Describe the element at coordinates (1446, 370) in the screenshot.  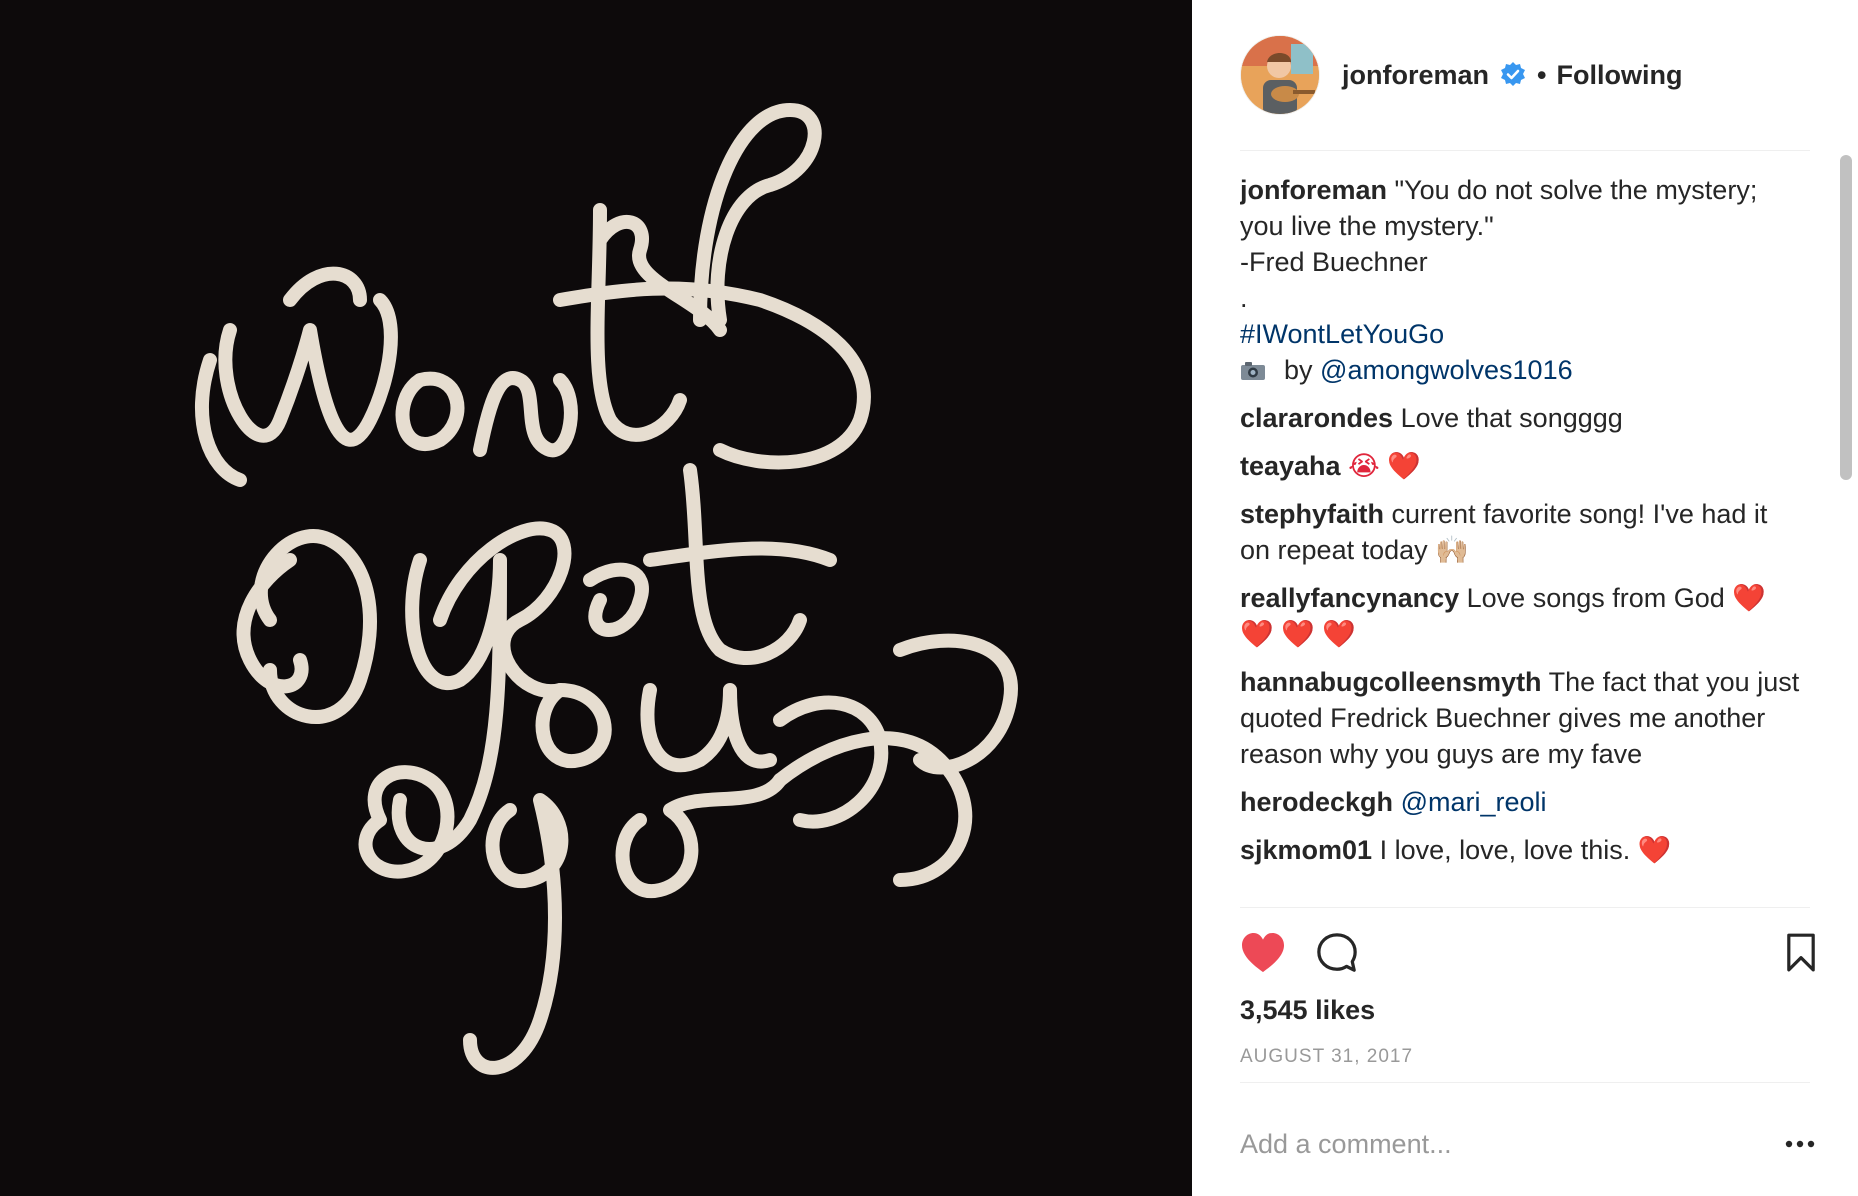
I see `credit-mention-link: @amongwolves1016` at that location.